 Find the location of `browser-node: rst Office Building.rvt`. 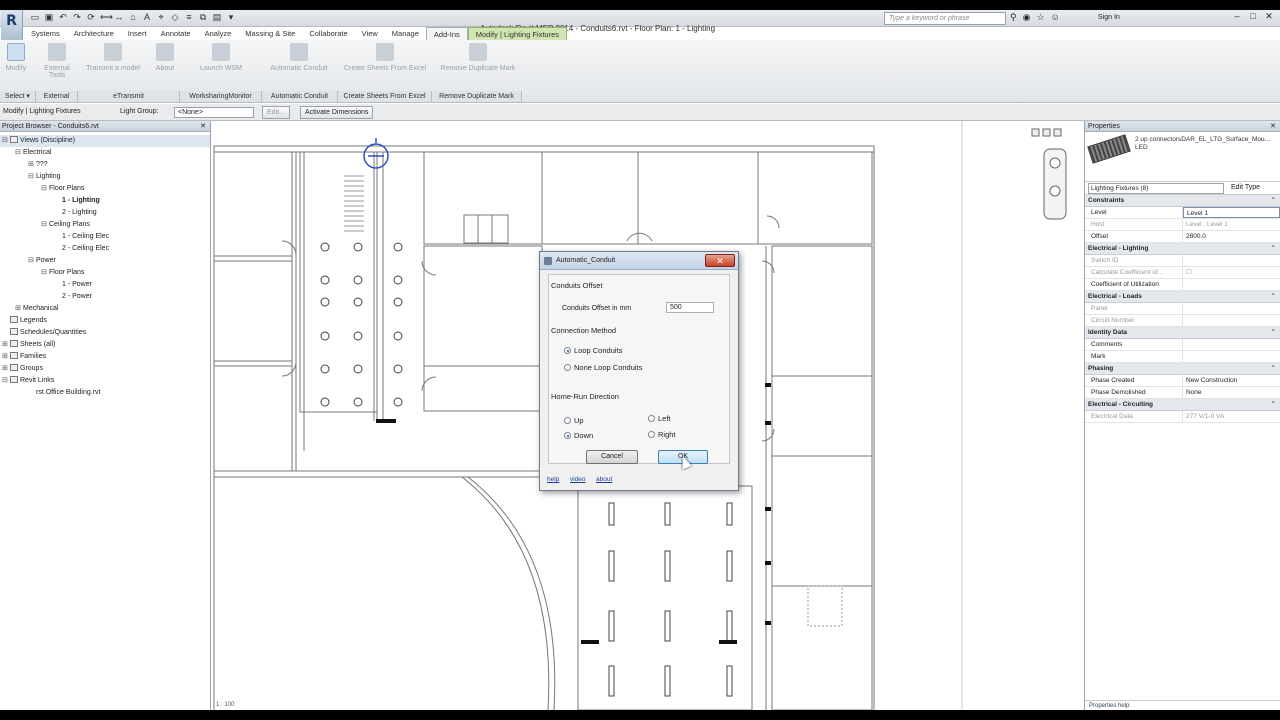

browser-node: rst Office Building.rvt is located at coordinates (105, 393).